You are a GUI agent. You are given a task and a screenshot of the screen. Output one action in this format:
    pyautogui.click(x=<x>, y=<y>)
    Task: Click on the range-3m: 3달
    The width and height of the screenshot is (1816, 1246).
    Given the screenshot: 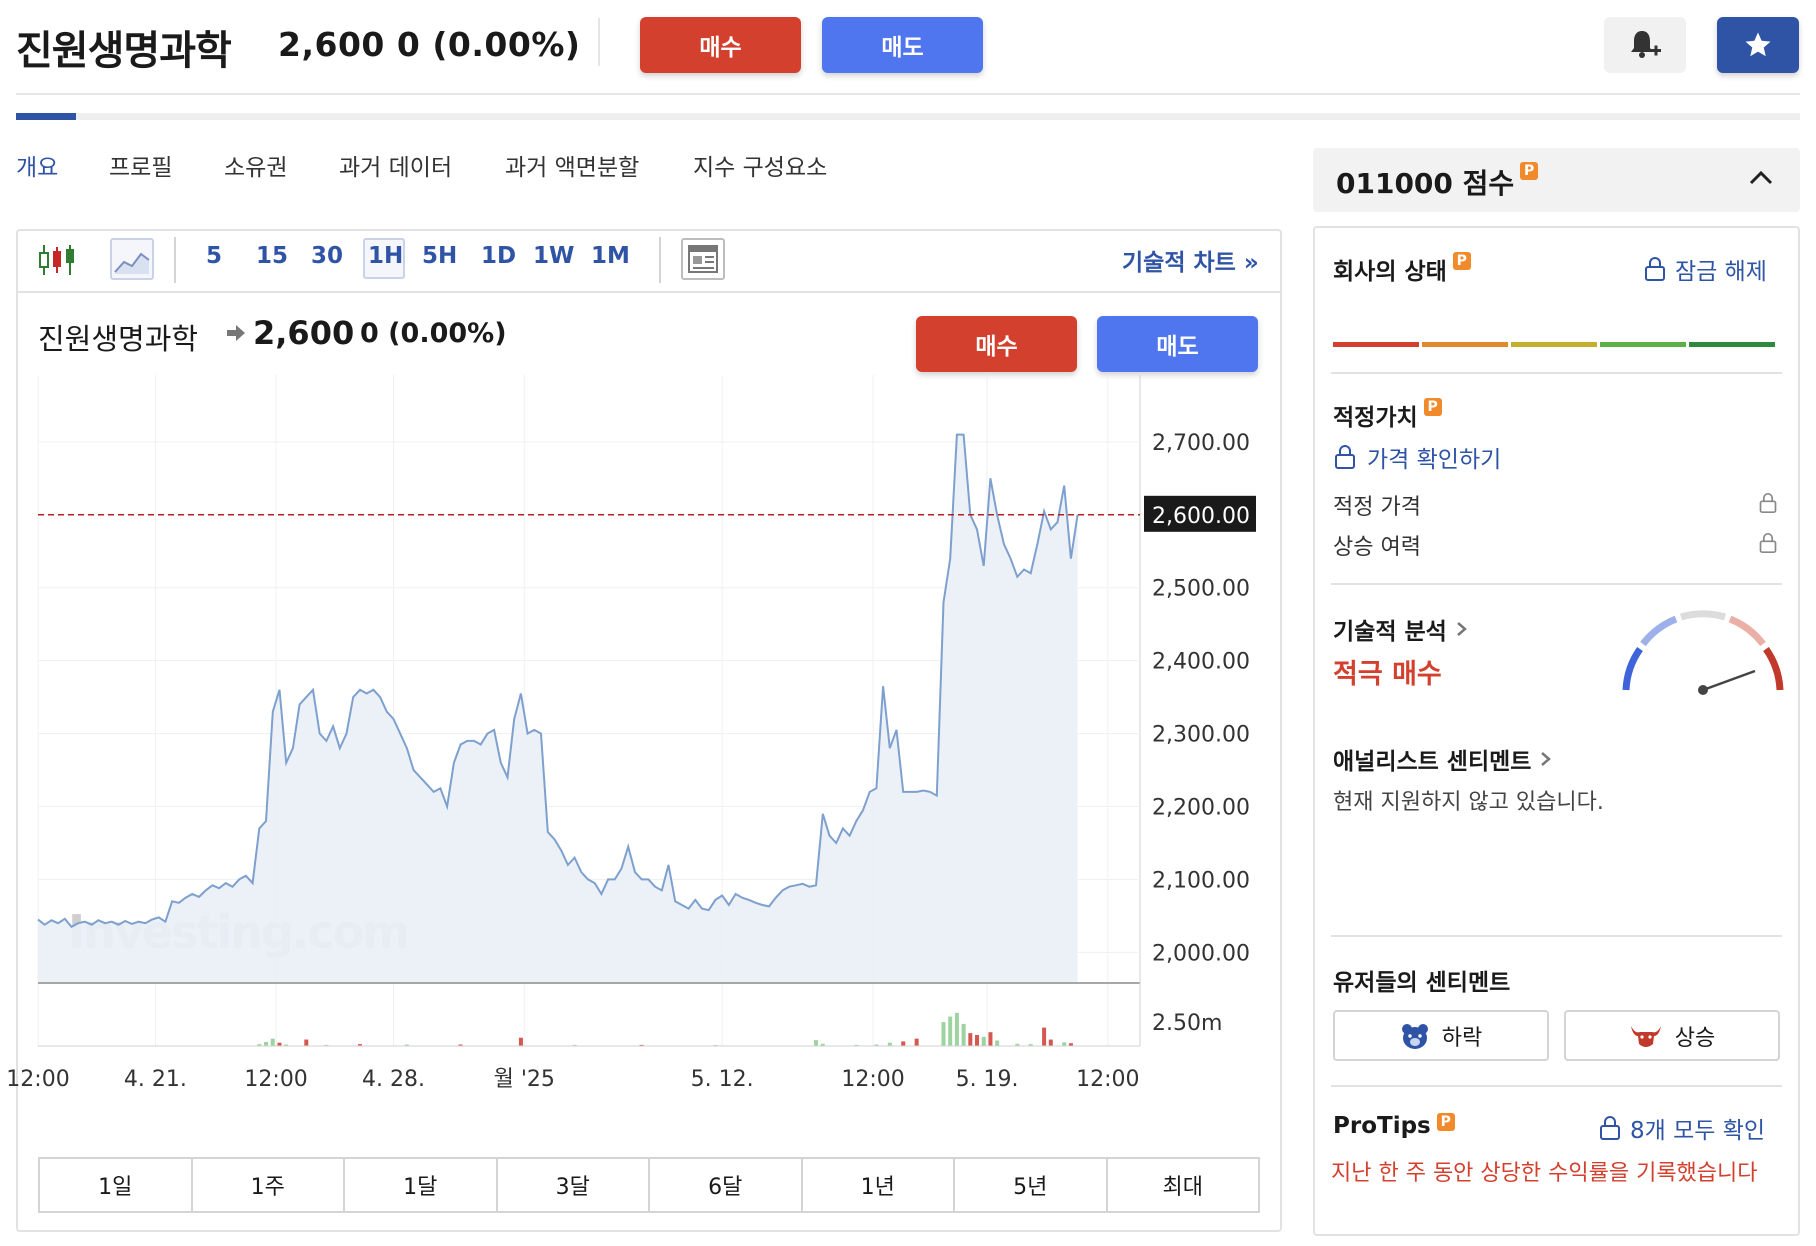 What is the action you would take?
    pyautogui.click(x=574, y=1185)
    